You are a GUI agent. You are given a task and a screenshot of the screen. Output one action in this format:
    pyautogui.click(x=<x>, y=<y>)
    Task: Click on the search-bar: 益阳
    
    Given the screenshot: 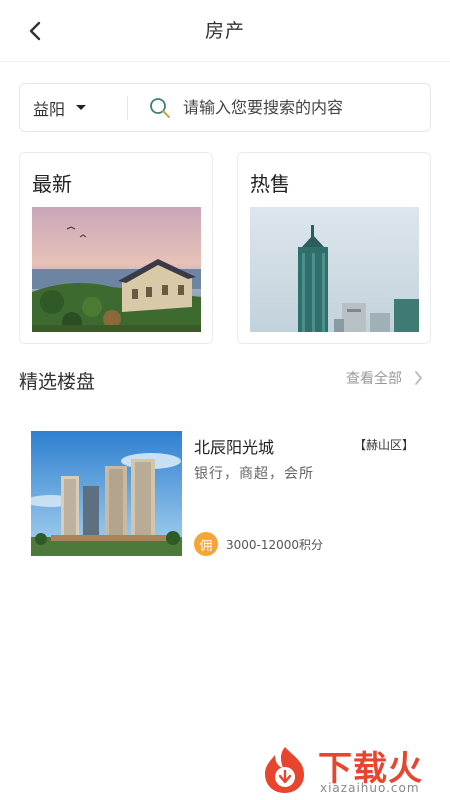 What is the action you would take?
    pyautogui.click(x=225, y=107)
    